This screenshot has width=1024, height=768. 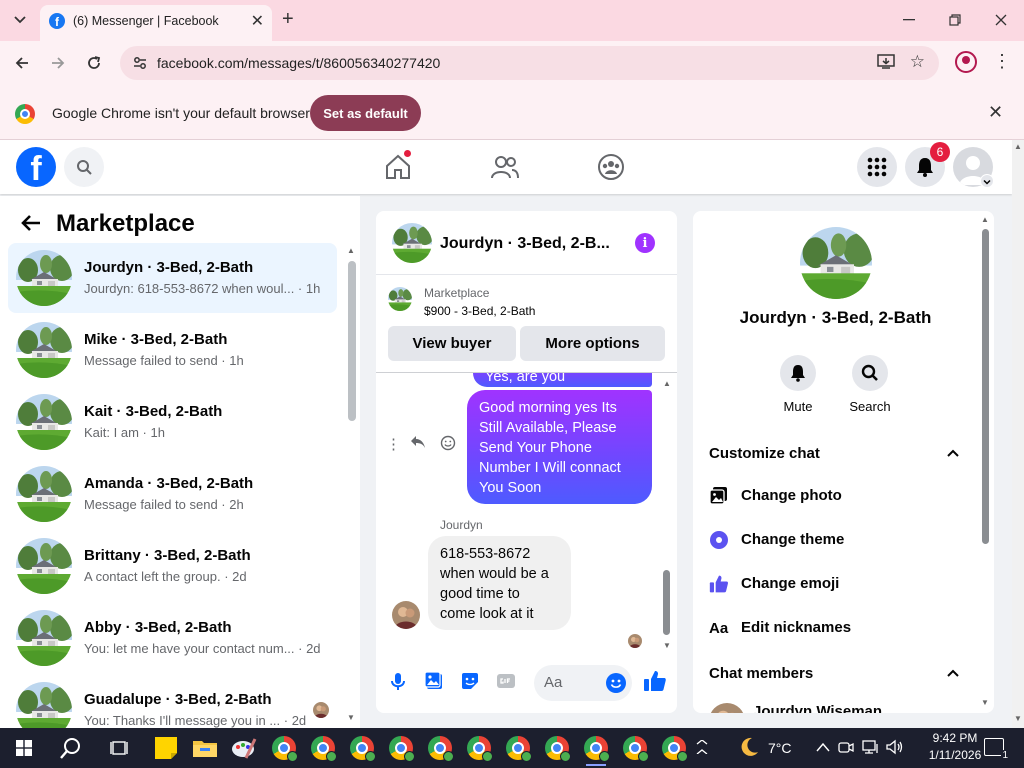 I want to click on scroll-up-icon: ▲, so click(x=351, y=250).